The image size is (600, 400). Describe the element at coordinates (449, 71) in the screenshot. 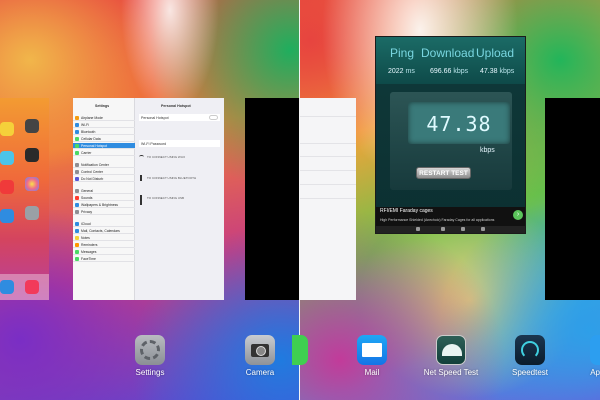

I see `download-value: 696.66 kbps` at that location.